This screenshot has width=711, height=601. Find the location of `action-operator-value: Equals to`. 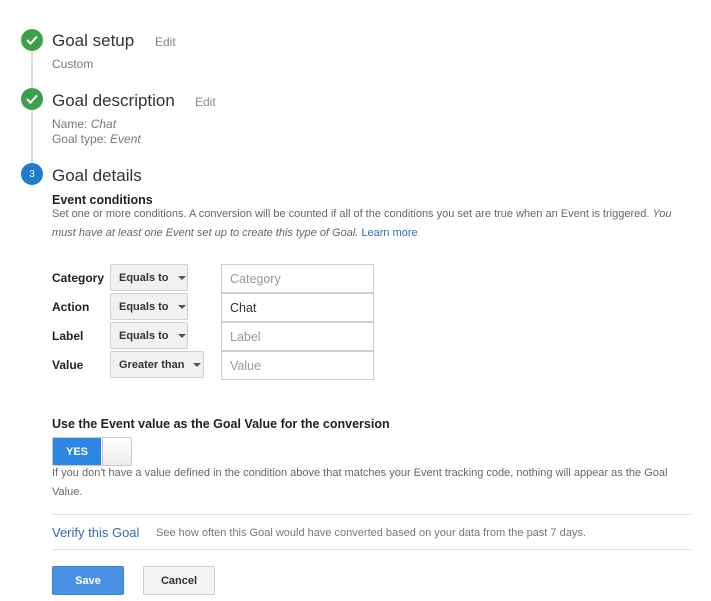

action-operator-value: Equals to is located at coordinates (144, 306).